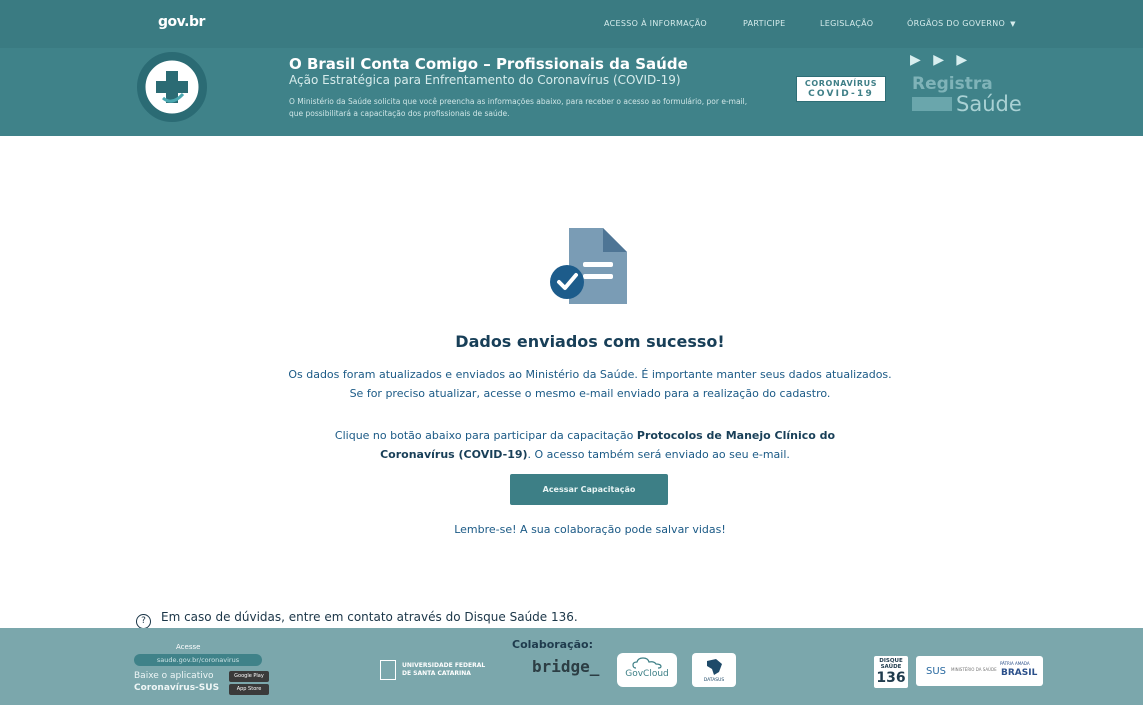 The image size is (1143, 705). Describe the element at coordinates (764, 23) in the screenshot. I see `nav-participe: PARTICIPE` at that location.